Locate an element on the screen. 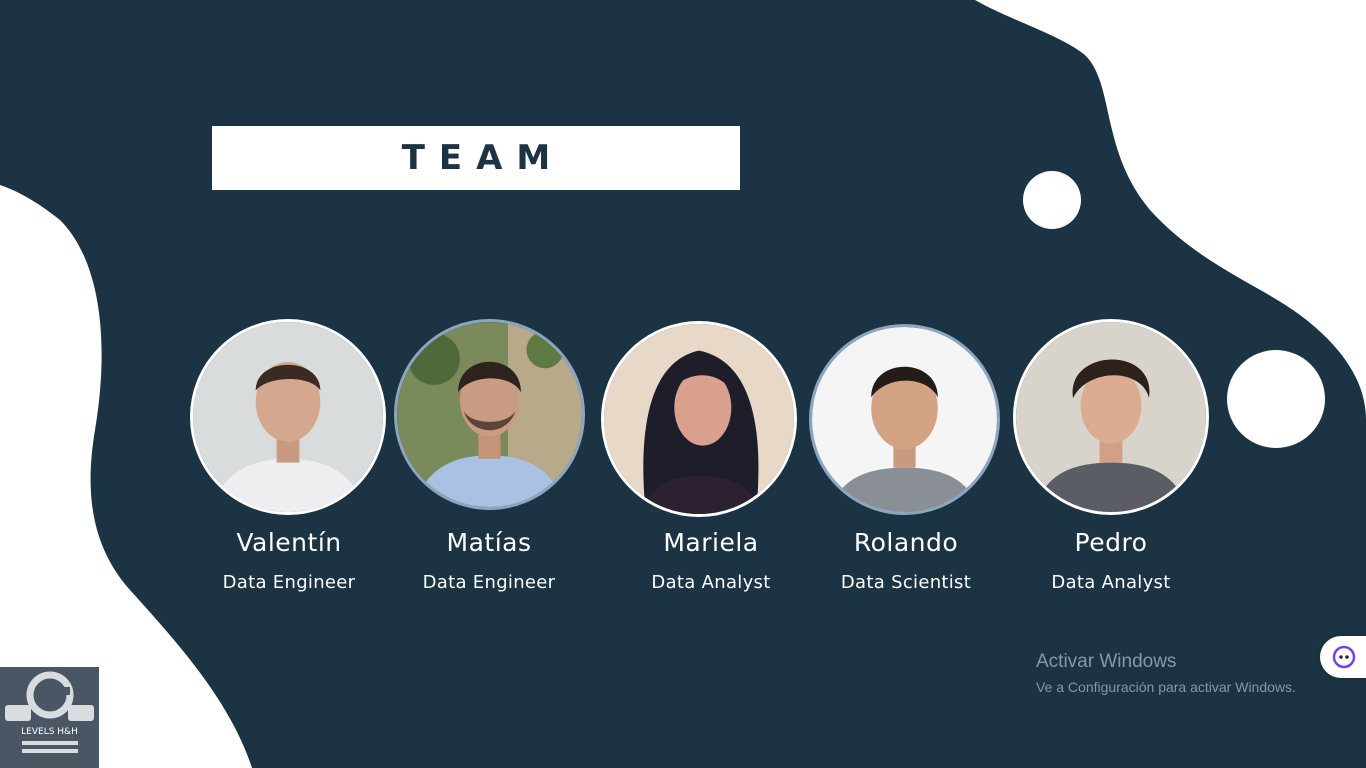 Image resolution: width=1366 pixels, height=768 pixels. avatar-mariela is located at coordinates (699, 419).